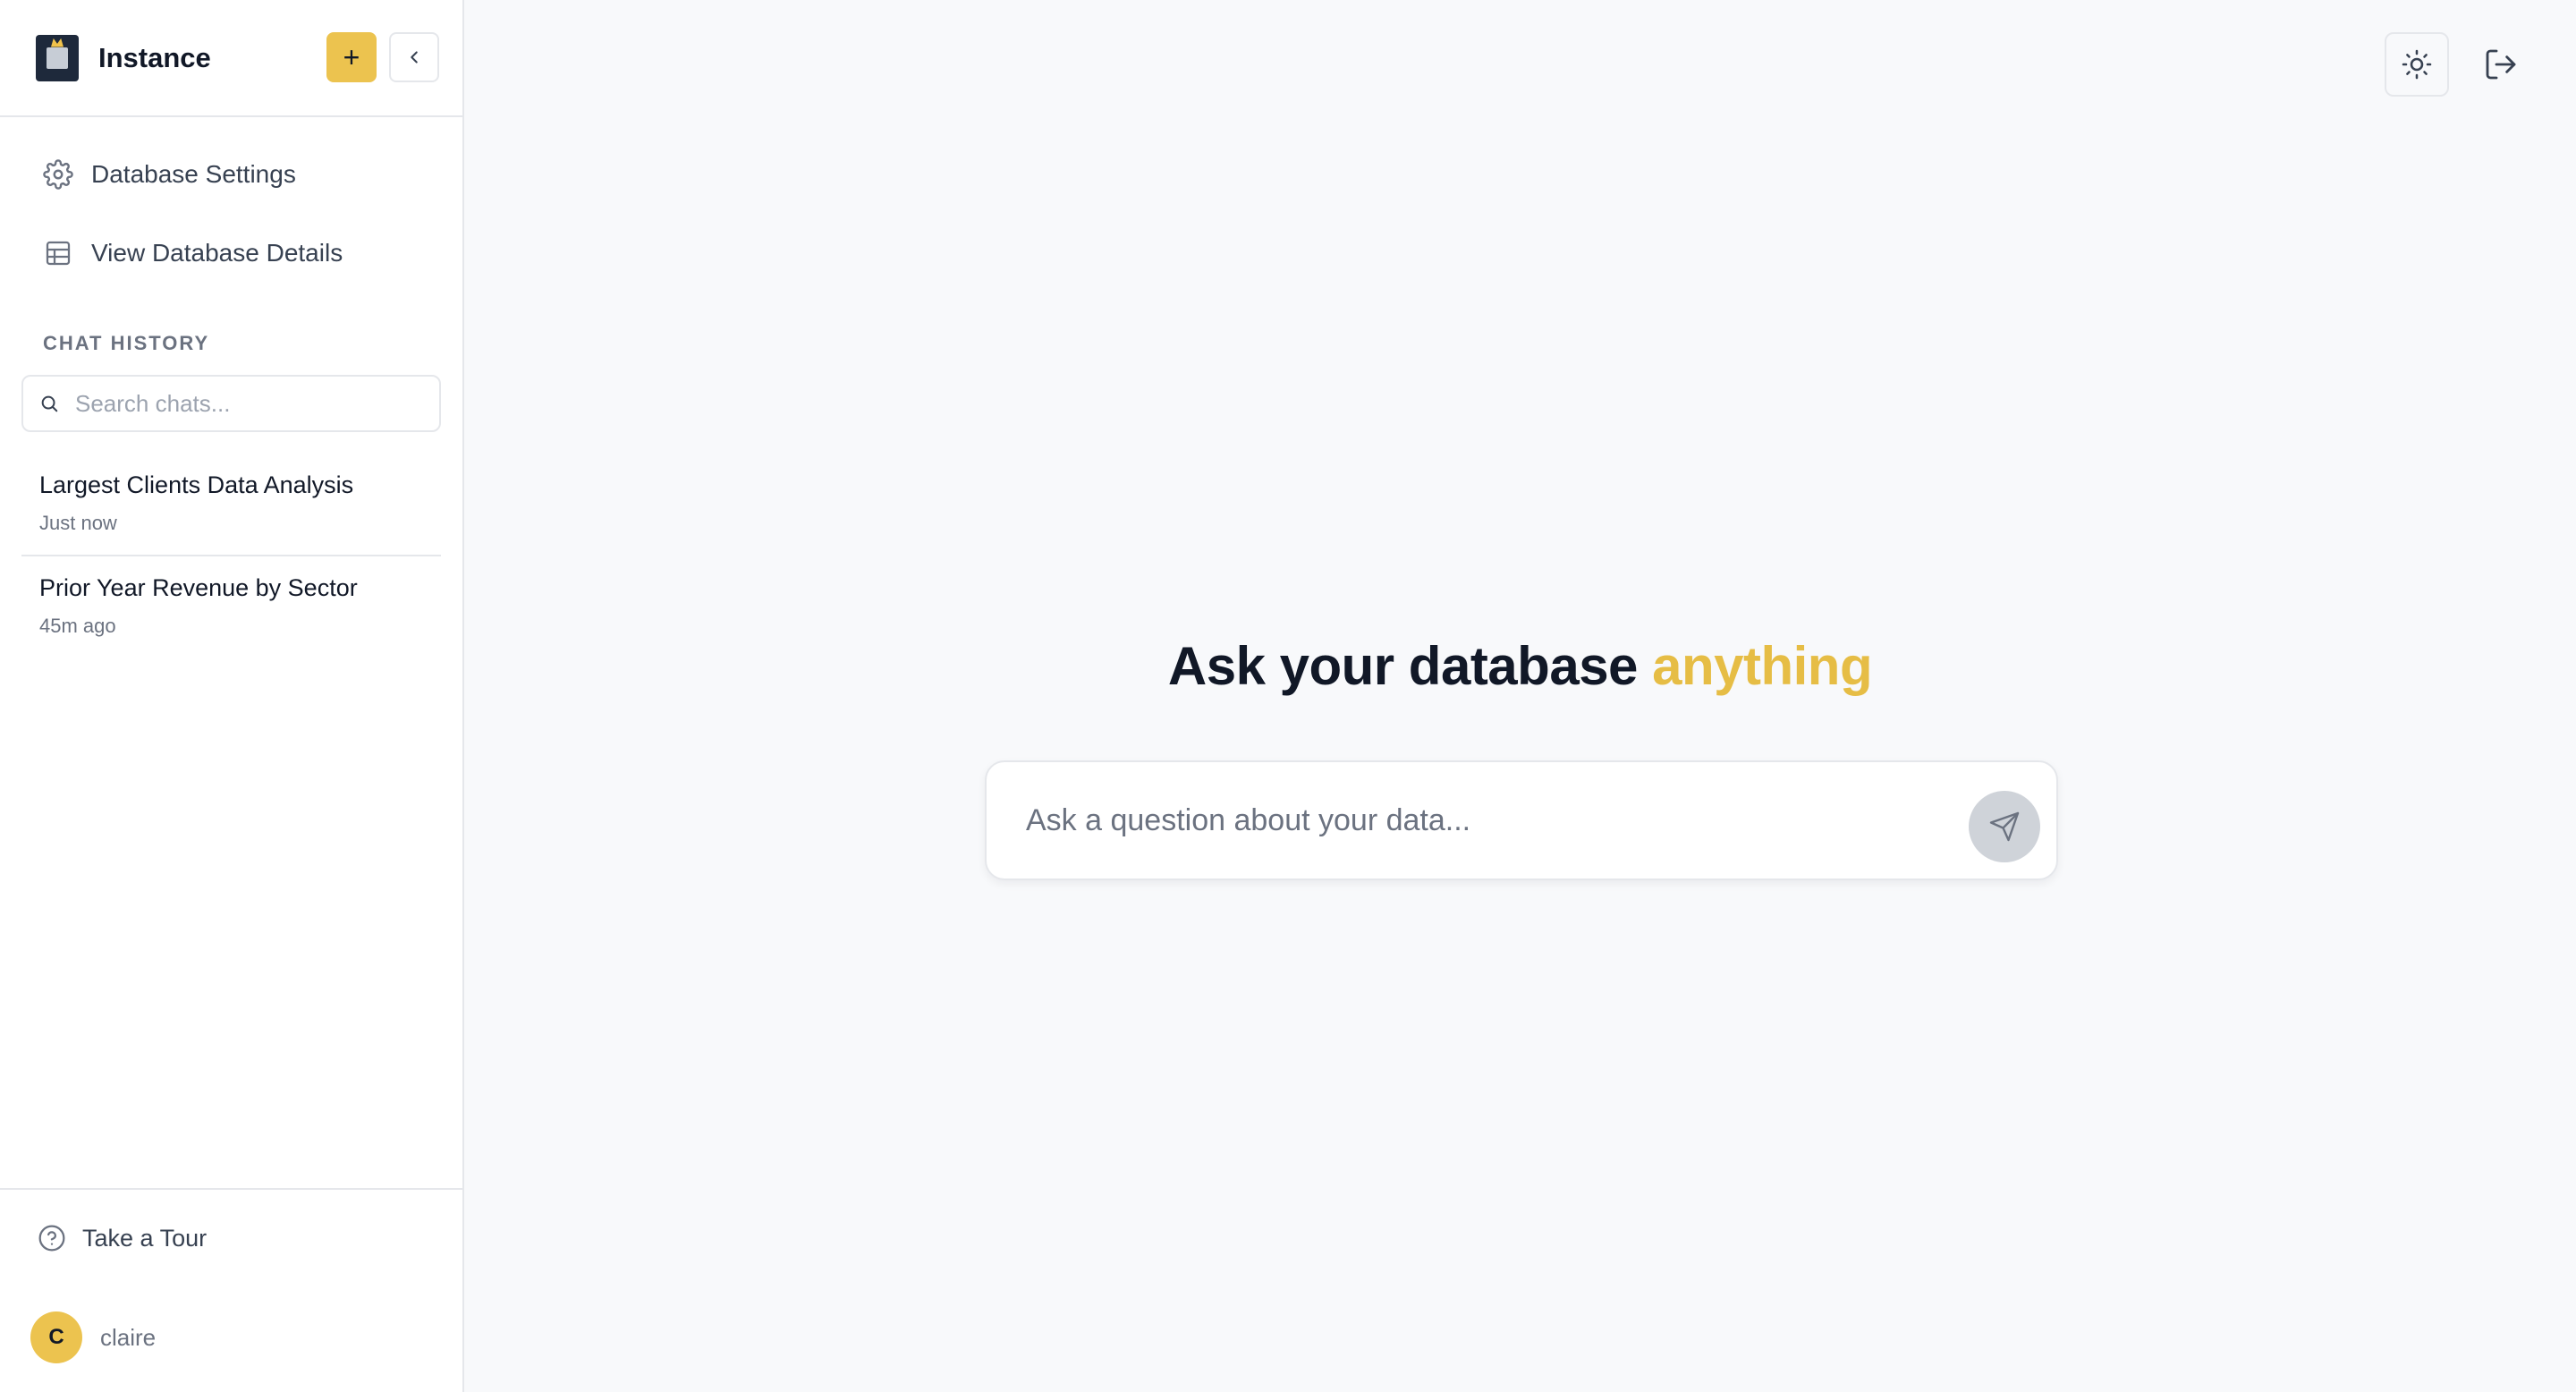 This screenshot has width=2576, height=1392. What do you see at coordinates (154, 57) in the screenshot?
I see `app-title: Instance` at bounding box center [154, 57].